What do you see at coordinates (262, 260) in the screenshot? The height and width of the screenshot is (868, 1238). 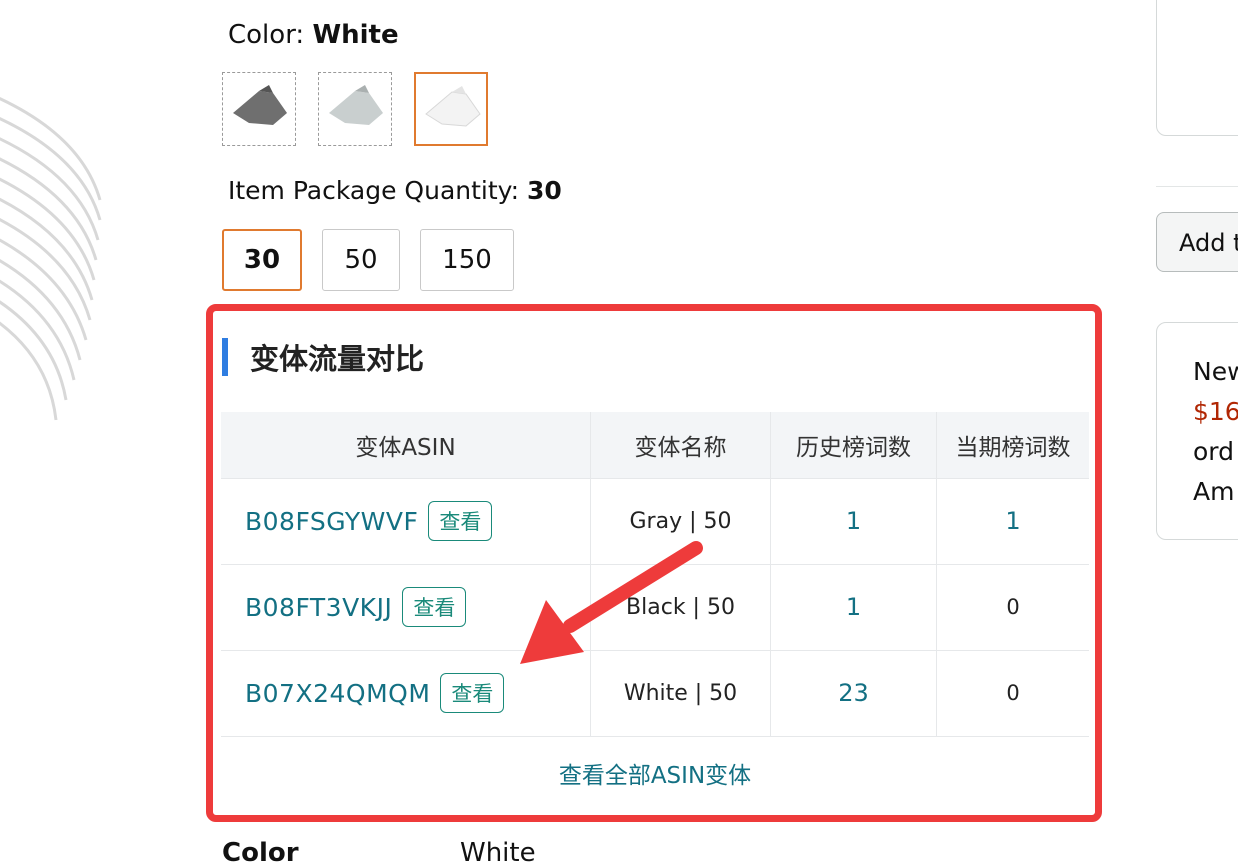 I see `quantity-option-30: 30` at bounding box center [262, 260].